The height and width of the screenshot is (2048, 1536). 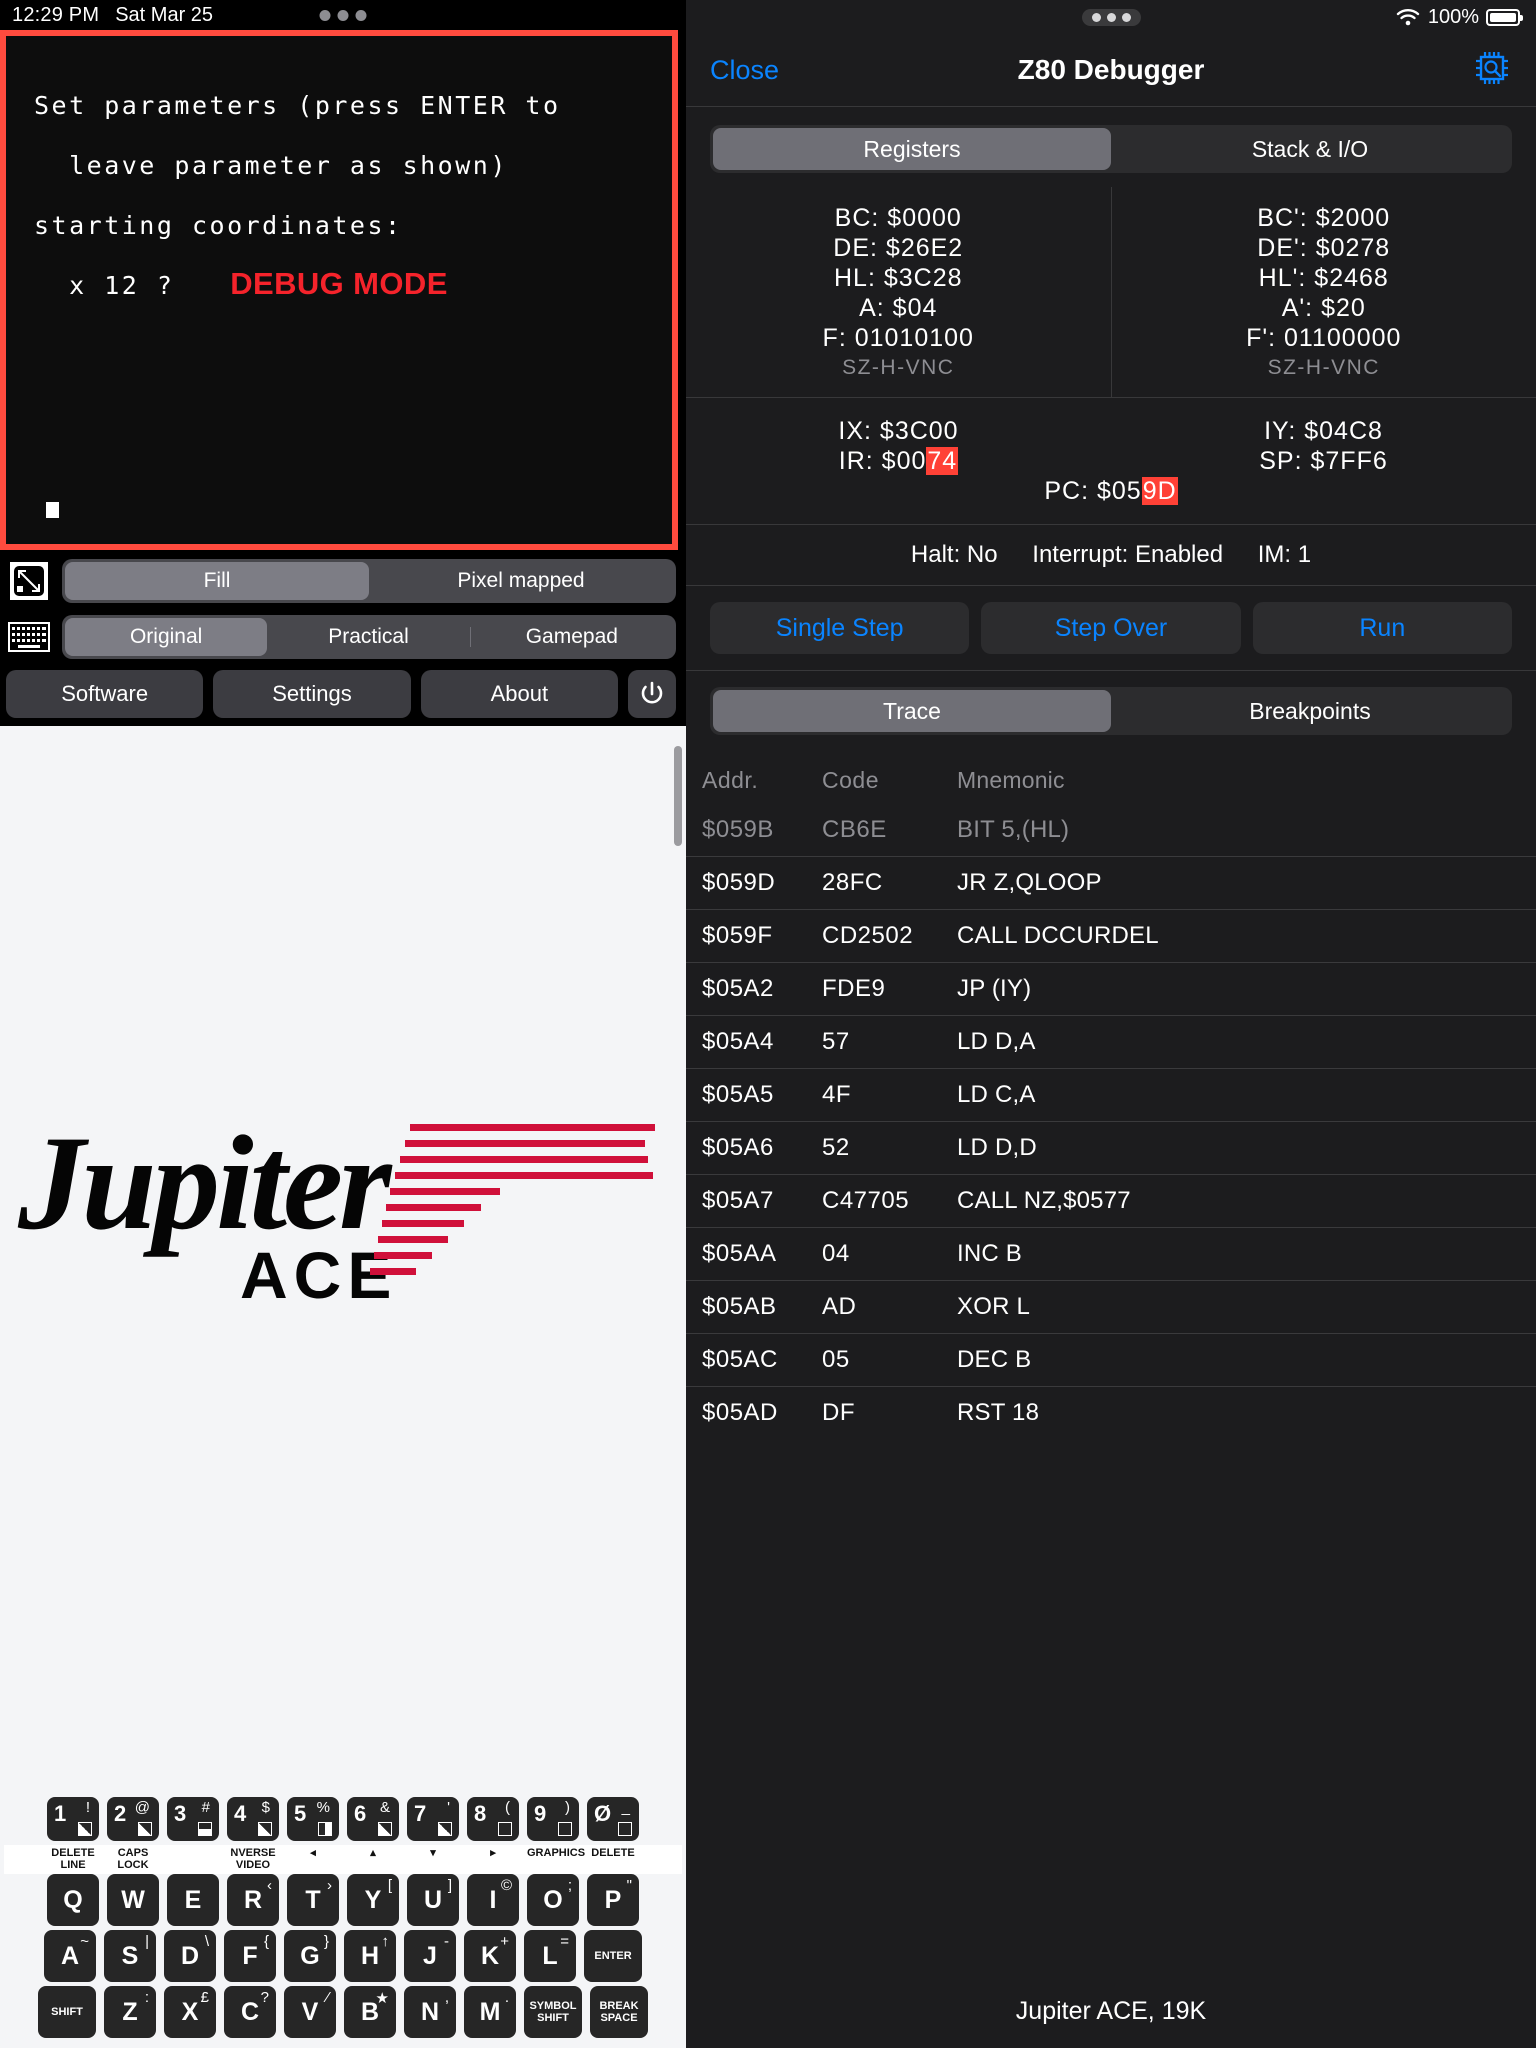 I want to click on trace-code: FDE9, so click(x=854, y=988).